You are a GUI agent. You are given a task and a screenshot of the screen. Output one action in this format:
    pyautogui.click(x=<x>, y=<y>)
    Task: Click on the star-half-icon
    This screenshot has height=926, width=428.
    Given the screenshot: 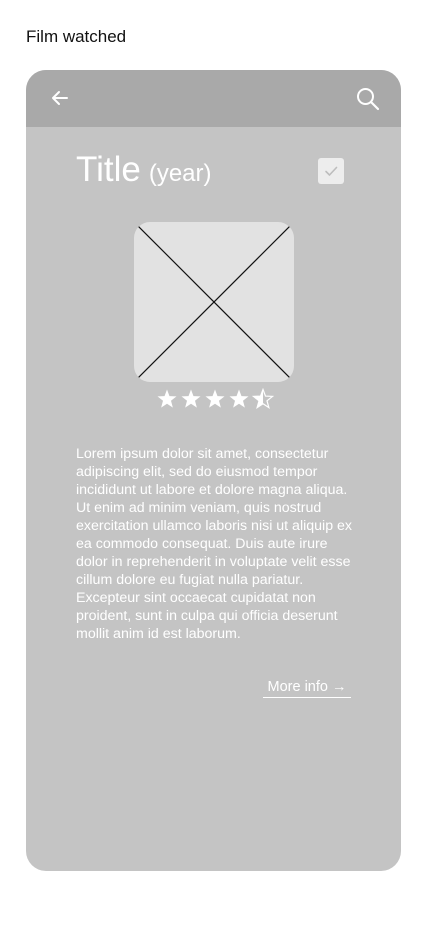 What is the action you would take?
    pyautogui.click(x=263, y=398)
    